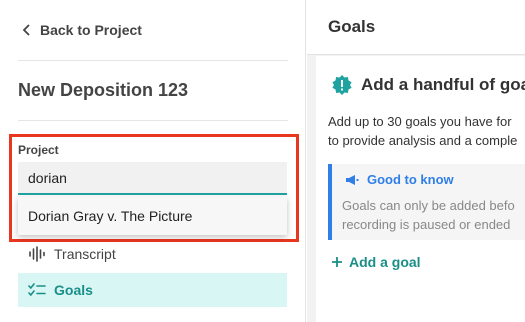 Image resolution: width=525 pixels, height=322 pixels. What do you see at coordinates (152, 178) in the screenshot?
I see `project-input` at bounding box center [152, 178].